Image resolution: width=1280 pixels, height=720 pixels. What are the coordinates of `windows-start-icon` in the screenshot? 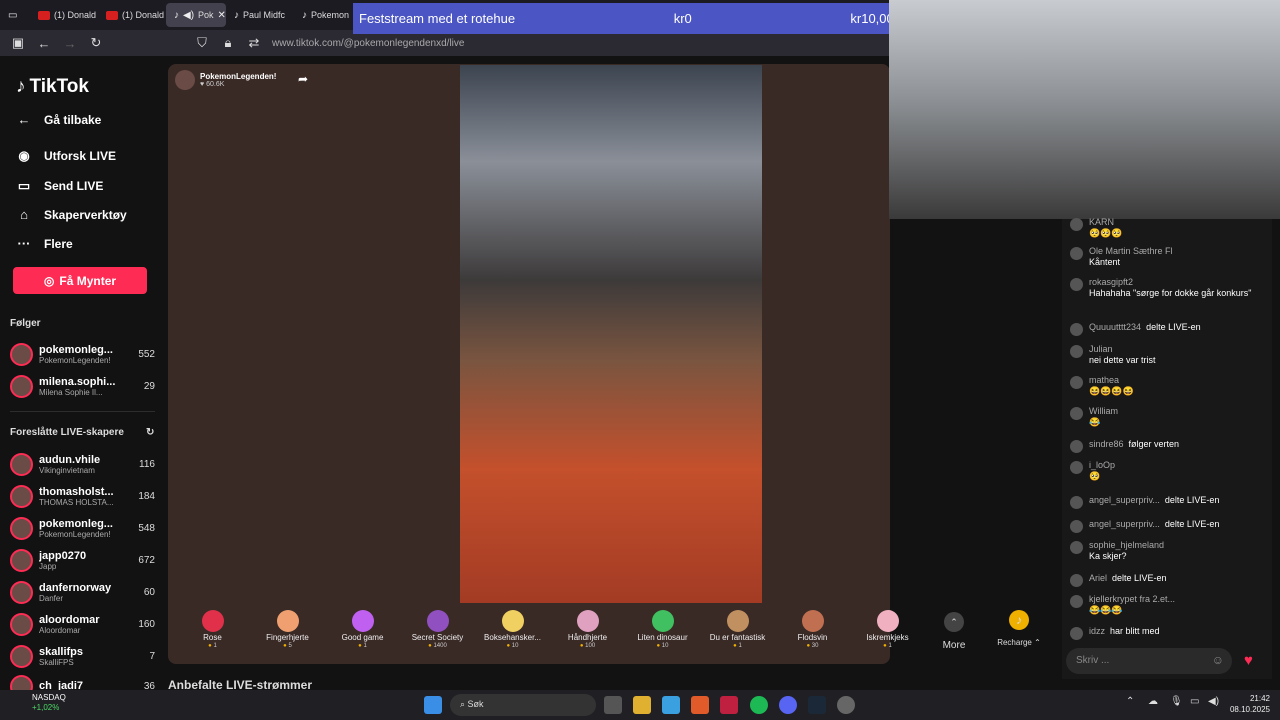 It's located at (433, 705).